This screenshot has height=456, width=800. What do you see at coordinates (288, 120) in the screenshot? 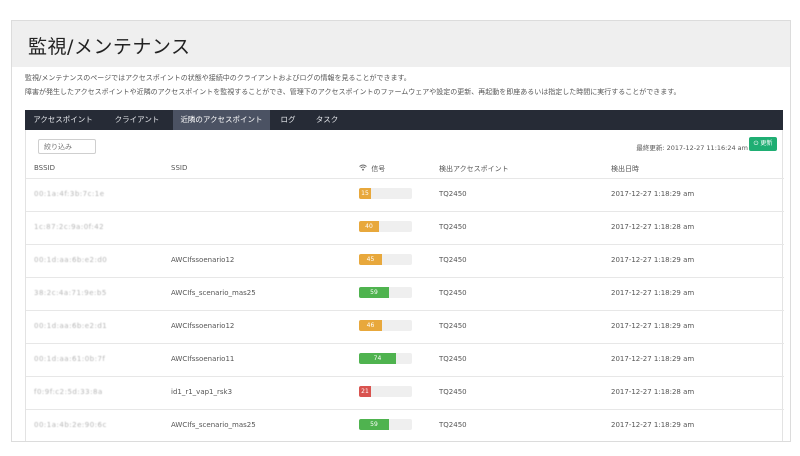
I see `tab-logs: ログ` at bounding box center [288, 120].